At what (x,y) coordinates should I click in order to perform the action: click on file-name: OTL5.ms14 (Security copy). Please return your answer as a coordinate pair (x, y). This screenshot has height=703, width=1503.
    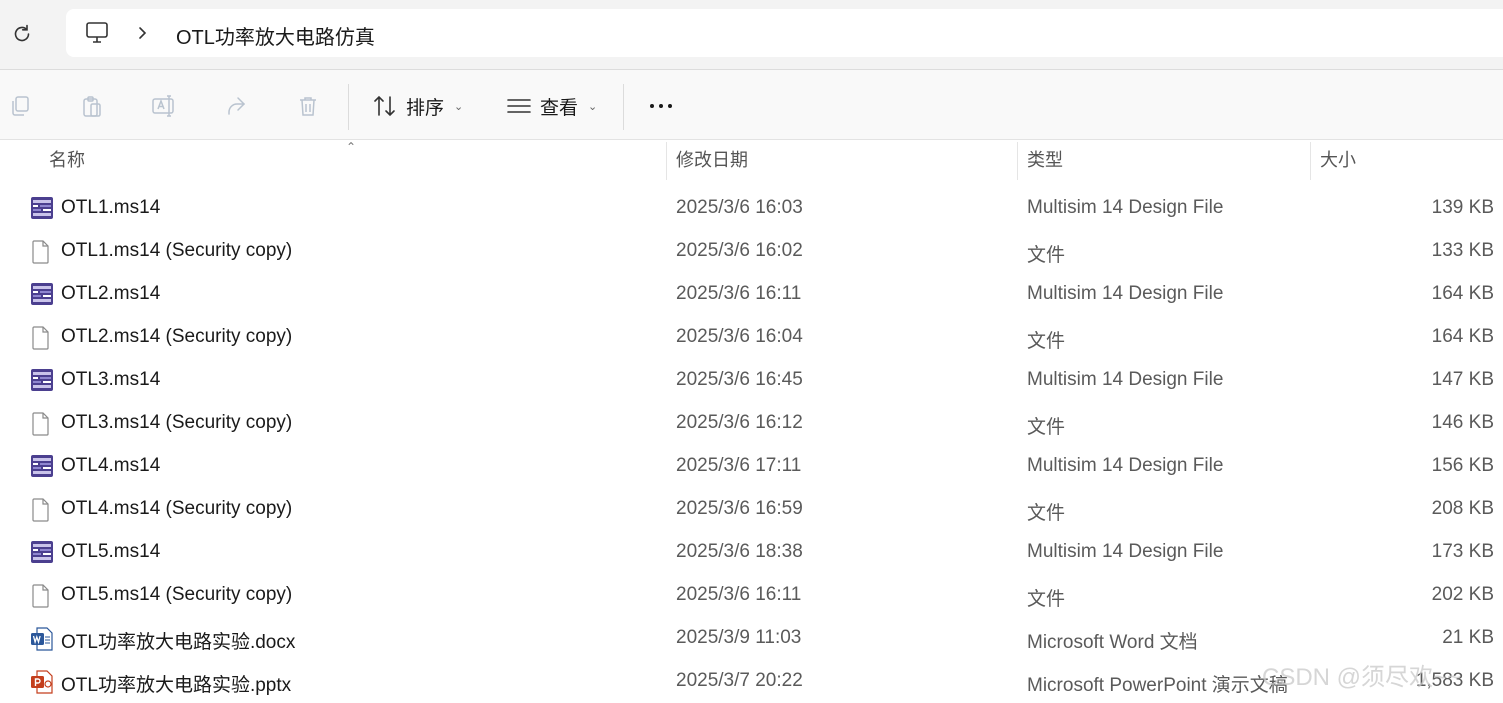
    Looking at the image, I should click on (177, 594).